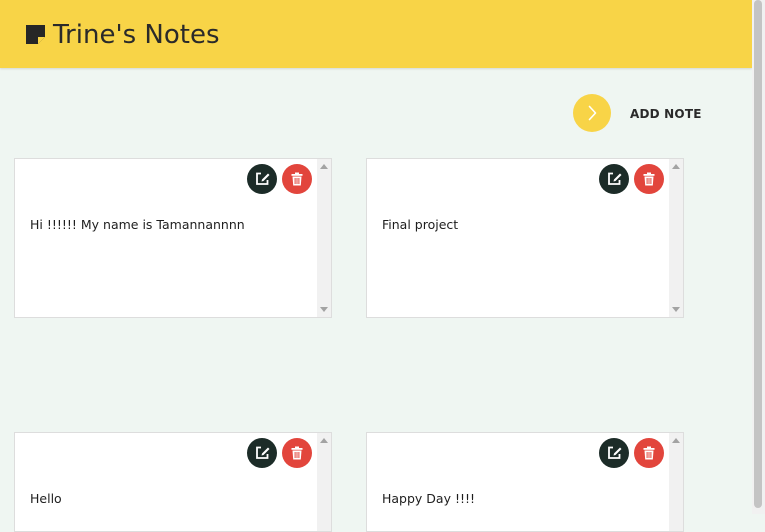 The height and width of the screenshot is (532, 765). I want to click on add-note-button, so click(592, 113).